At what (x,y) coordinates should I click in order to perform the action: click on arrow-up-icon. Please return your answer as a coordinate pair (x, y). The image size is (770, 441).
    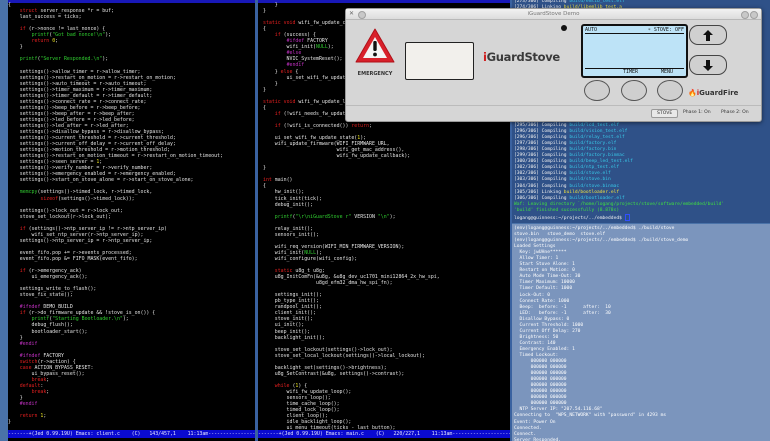
    Looking at the image, I should click on (708, 35).